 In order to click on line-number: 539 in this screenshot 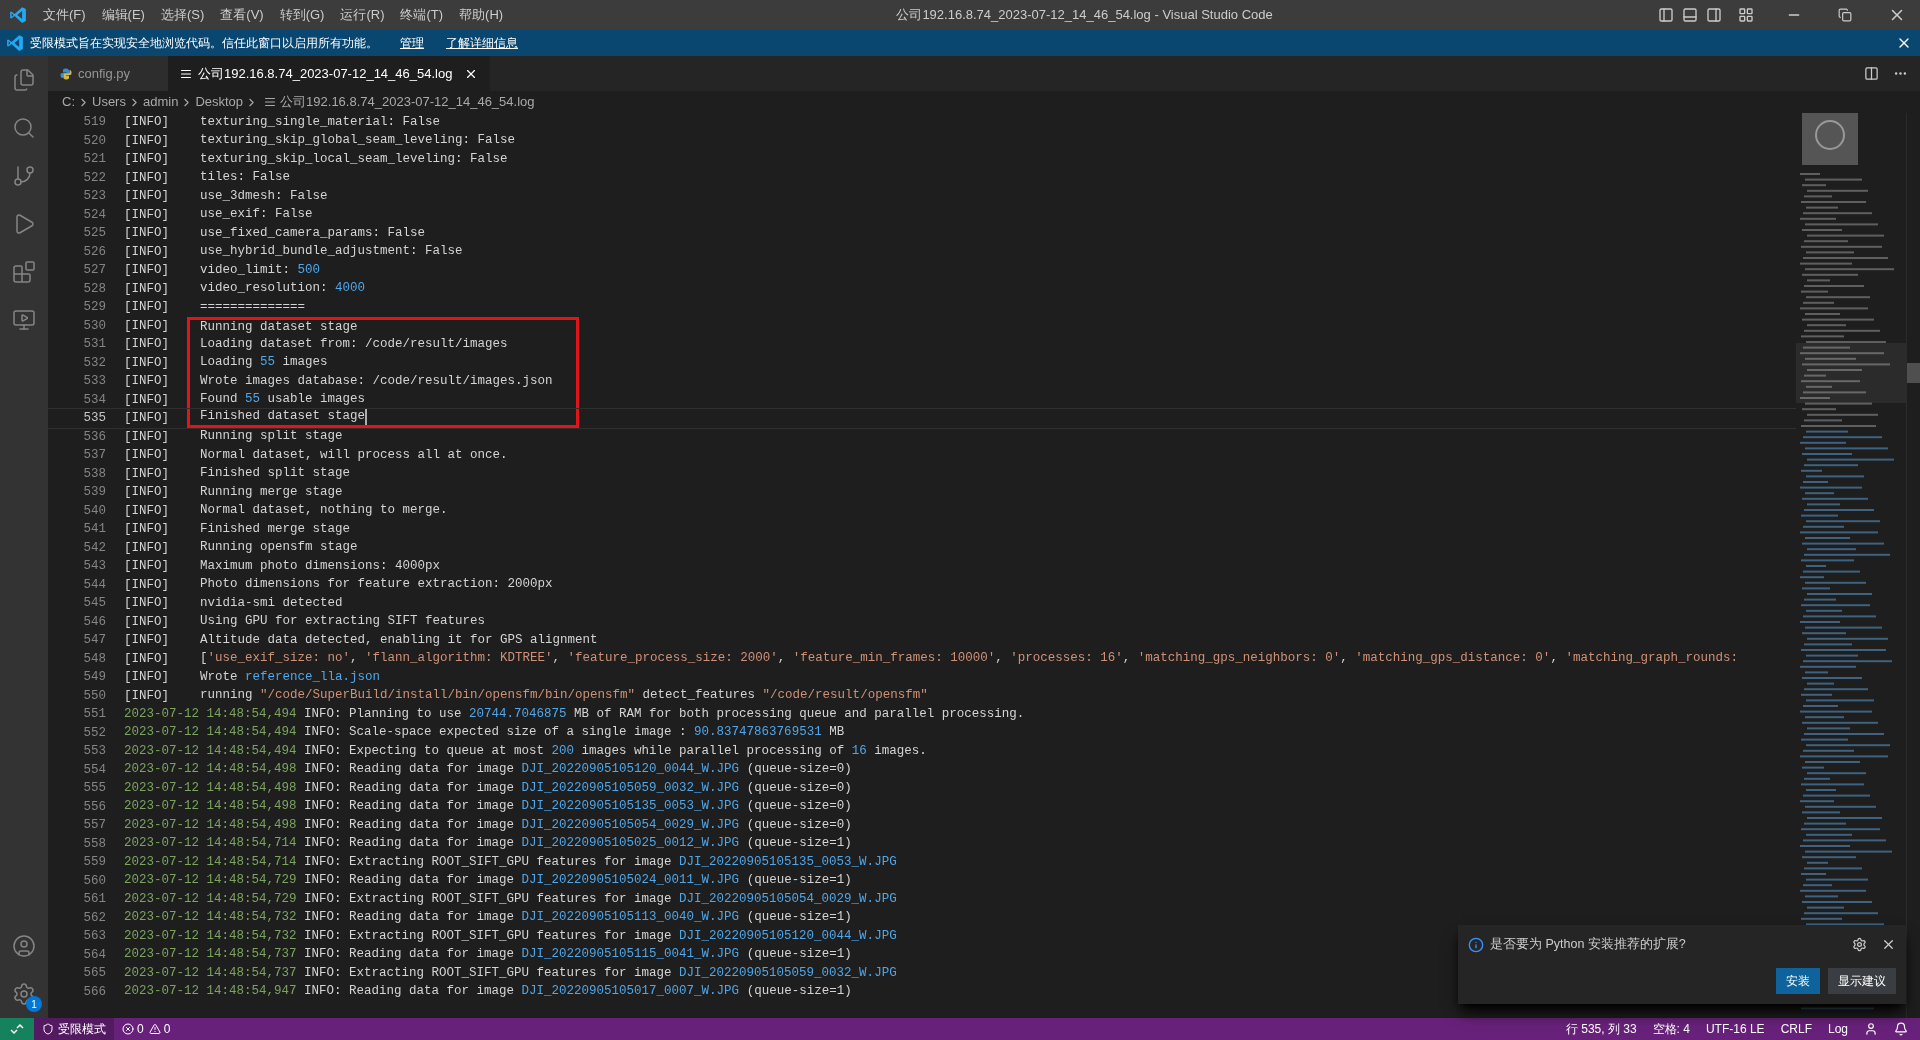, I will do `click(94, 492)`.